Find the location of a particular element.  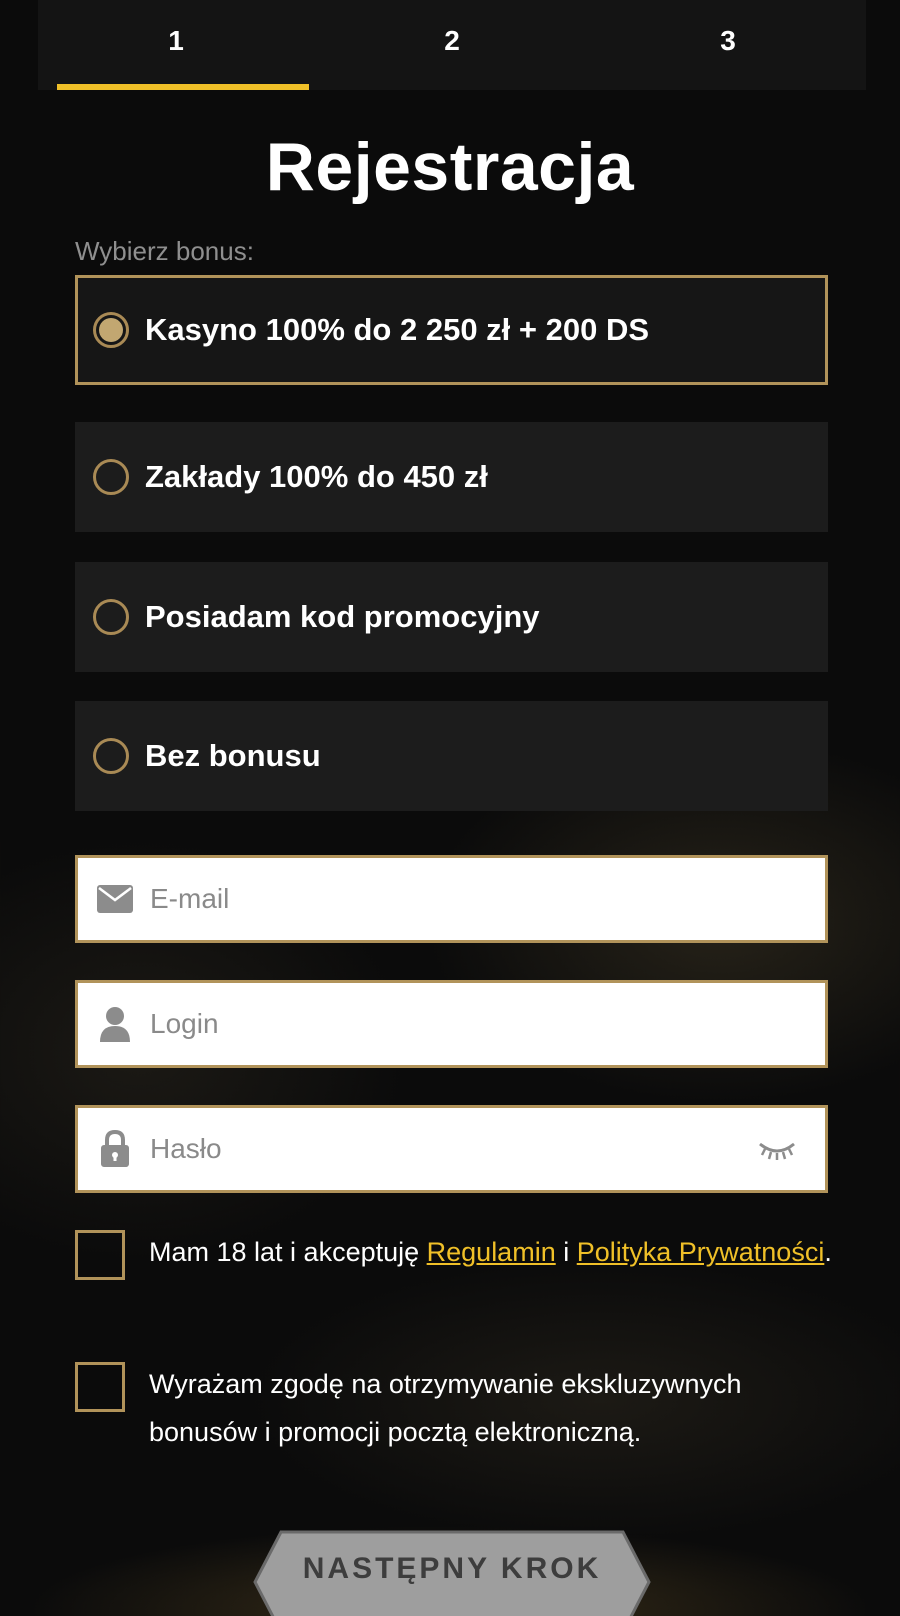

marketing-checkbox is located at coordinates (100, 1387).